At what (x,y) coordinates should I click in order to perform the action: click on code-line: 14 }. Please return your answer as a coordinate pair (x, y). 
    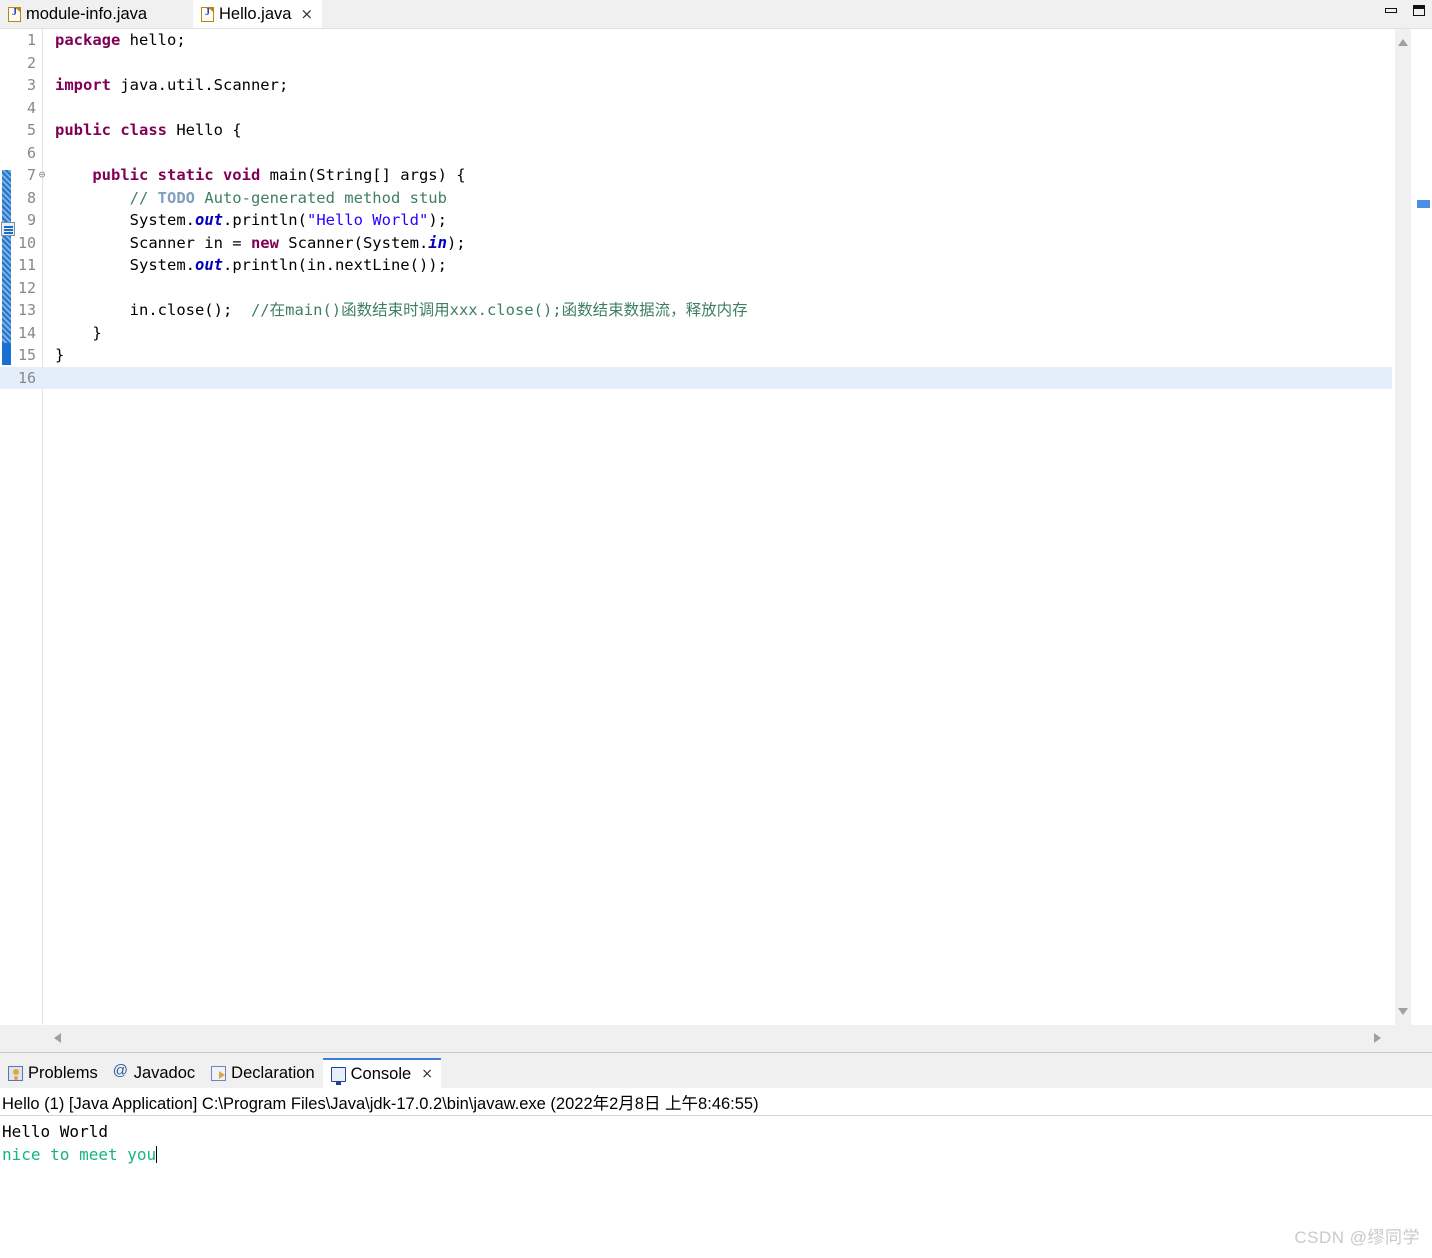
    Looking at the image, I should click on (696, 333).